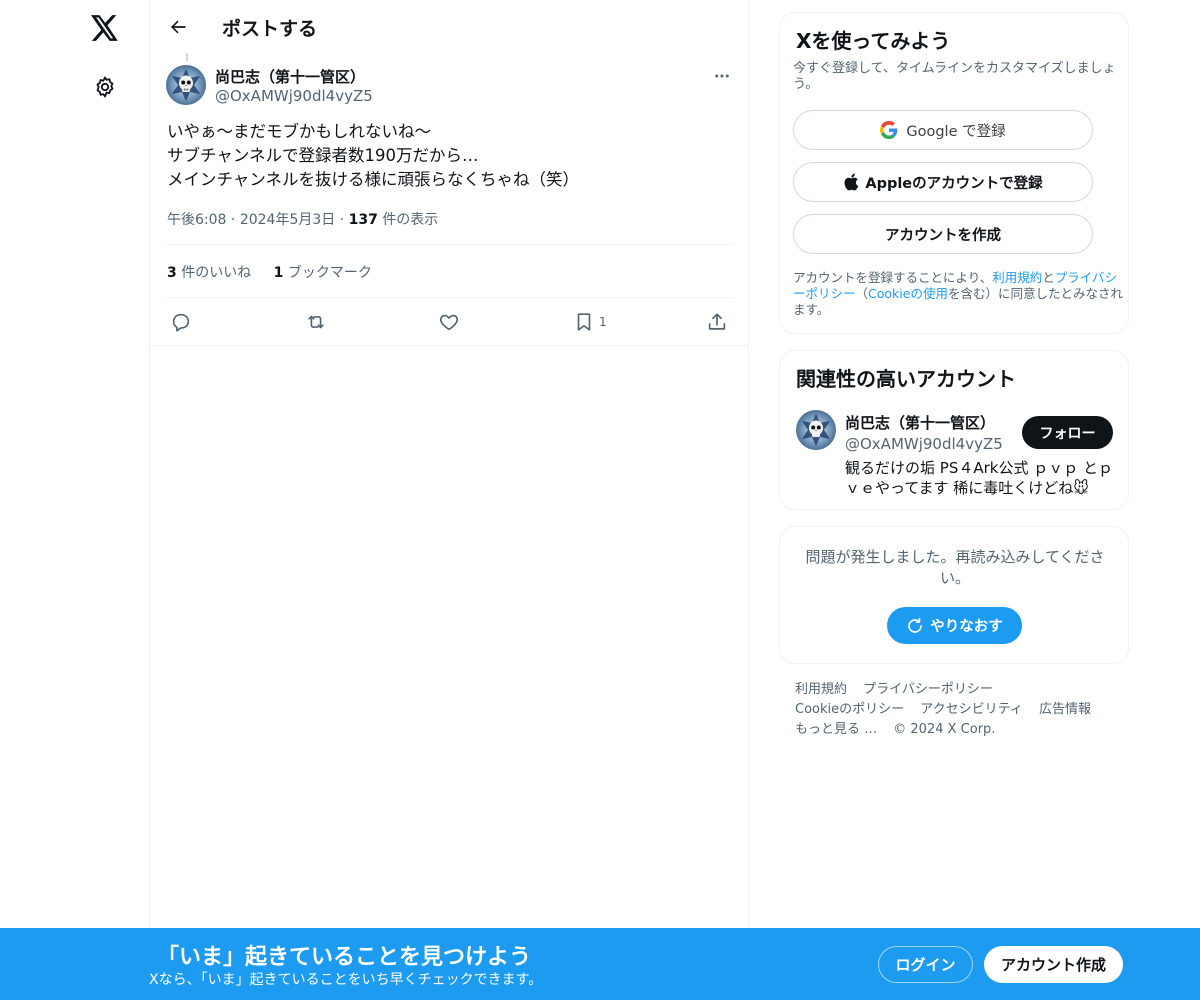  I want to click on likes-label: 件のいいね, so click(216, 273).